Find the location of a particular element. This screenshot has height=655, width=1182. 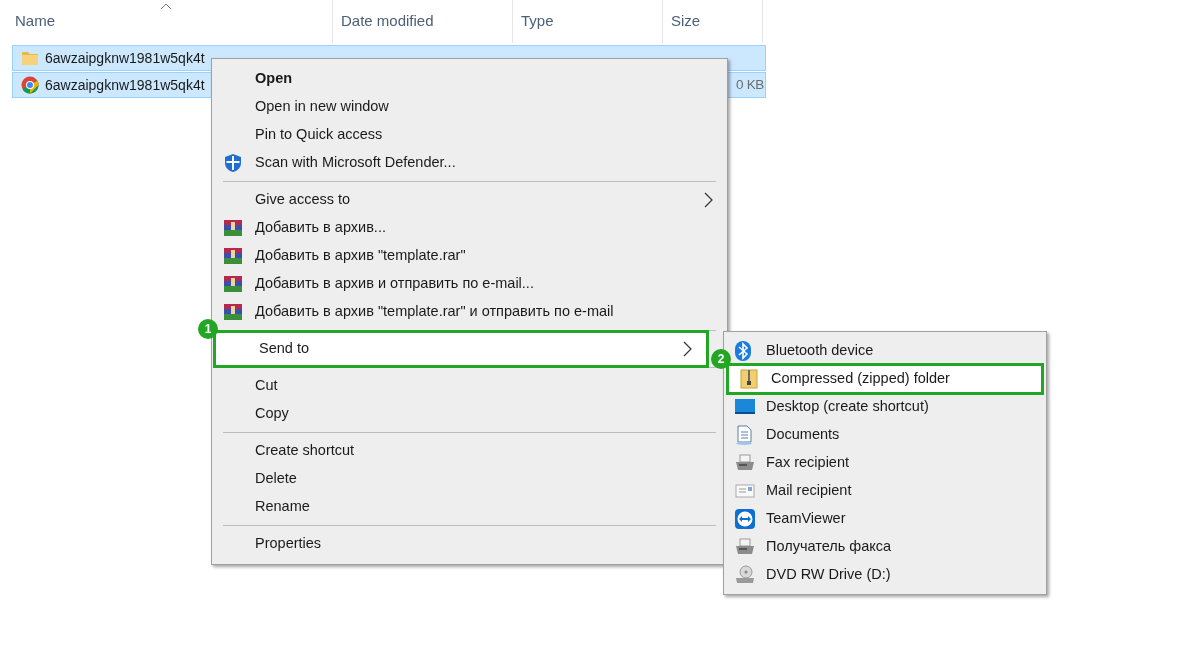

menu-item: Cut is located at coordinates (469, 386).